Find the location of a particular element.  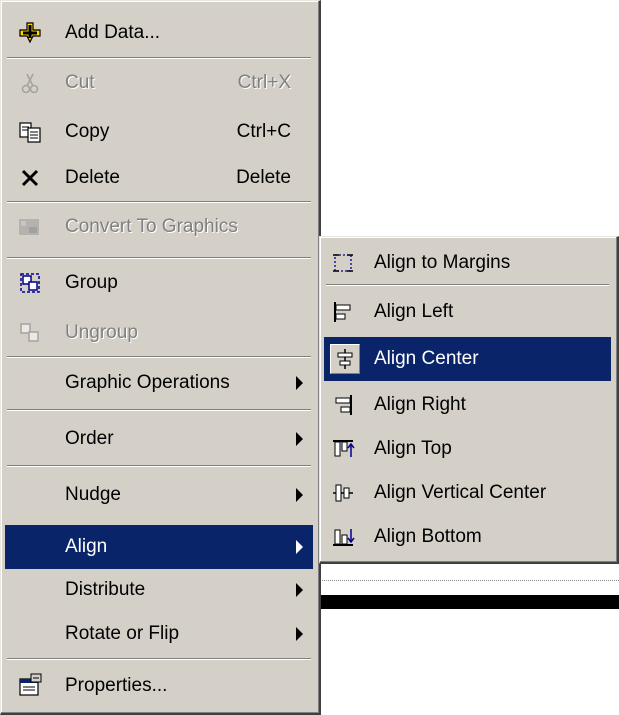

align-vertical-center-icon is located at coordinates (343, 493).